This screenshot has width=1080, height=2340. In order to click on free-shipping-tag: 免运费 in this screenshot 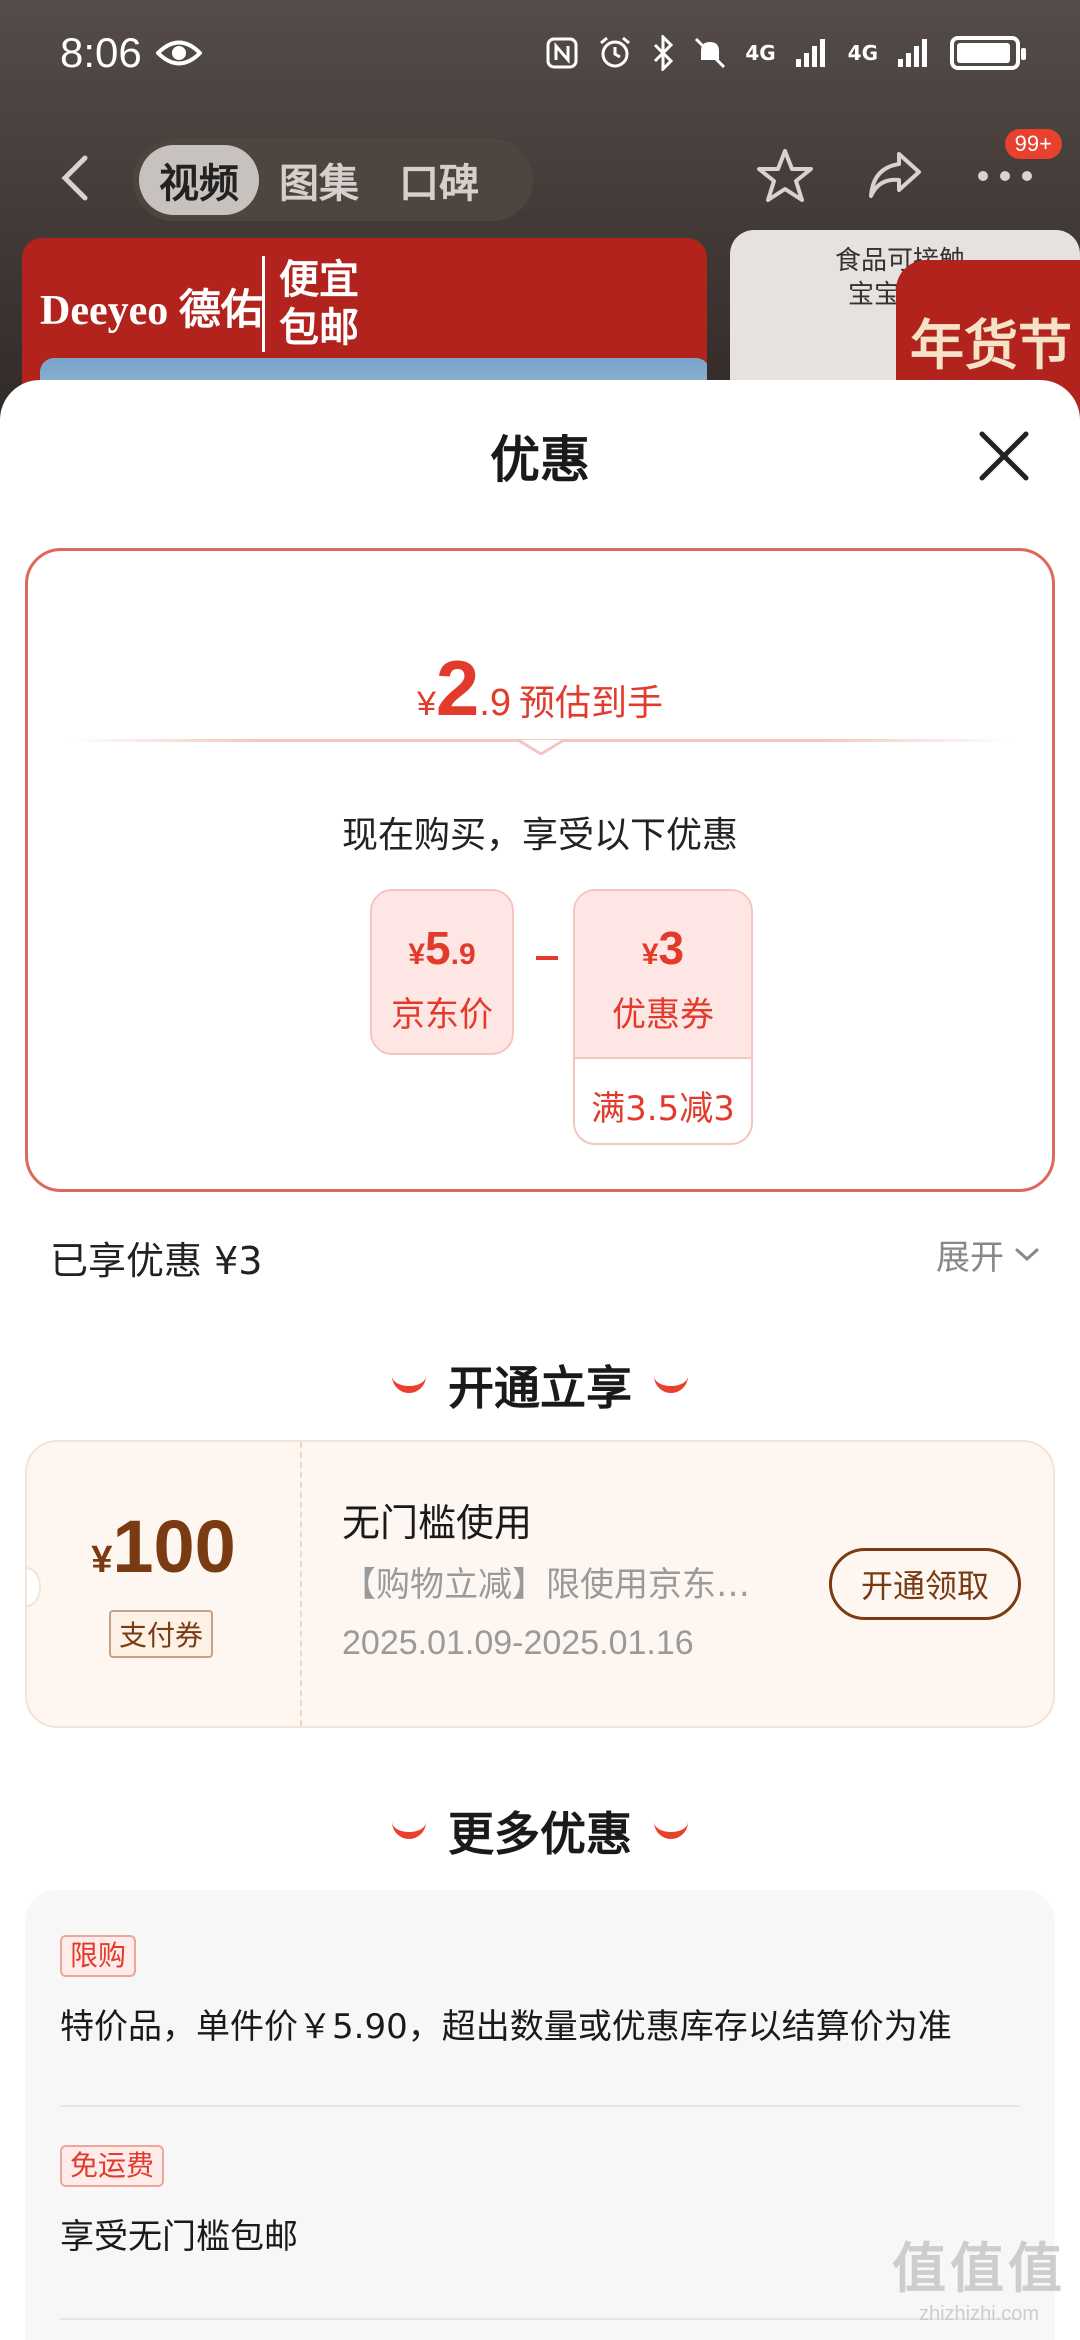, I will do `click(112, 2166)`.